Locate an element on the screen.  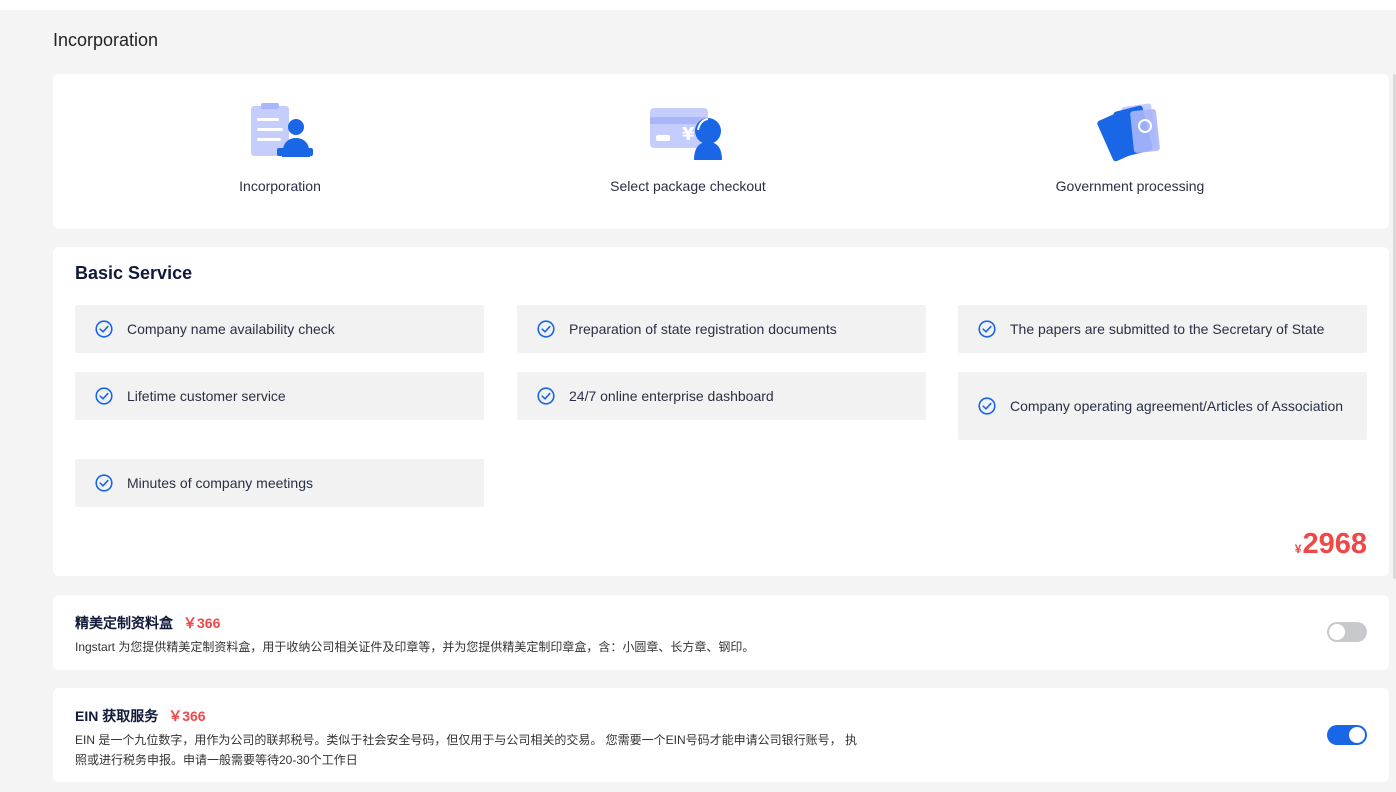
total-price: ¥2968 is located at coordinates (1331, 544).